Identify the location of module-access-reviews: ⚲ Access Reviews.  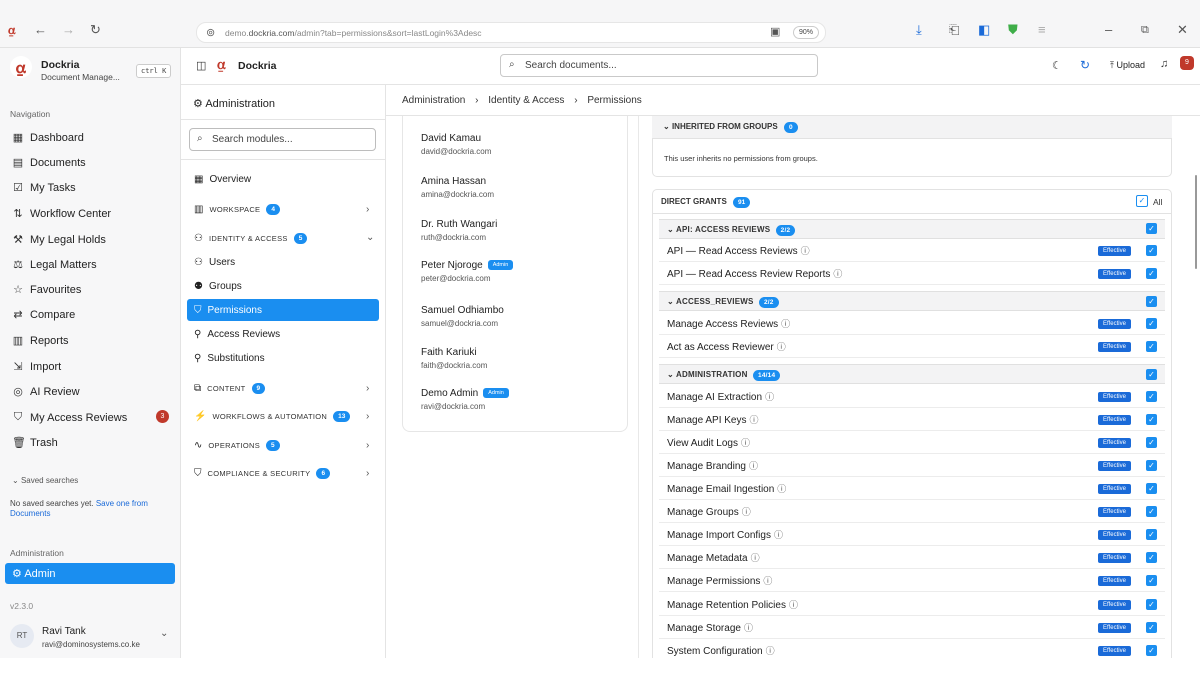
(237, 334).